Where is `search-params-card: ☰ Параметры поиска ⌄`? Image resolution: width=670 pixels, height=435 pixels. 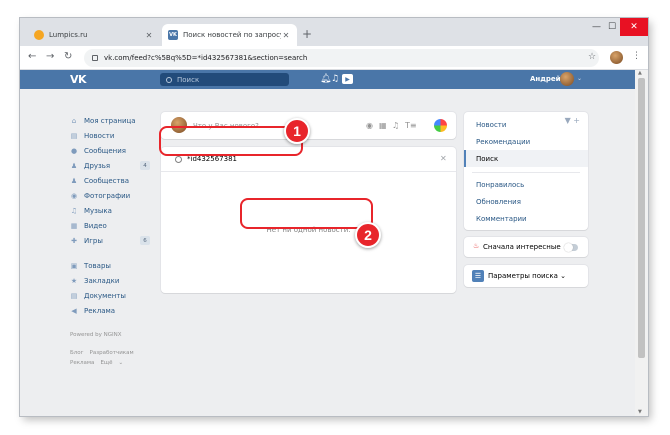 search-params-card: ☰ Параметры поиска ⌄ is located at coordinates (526, 276).